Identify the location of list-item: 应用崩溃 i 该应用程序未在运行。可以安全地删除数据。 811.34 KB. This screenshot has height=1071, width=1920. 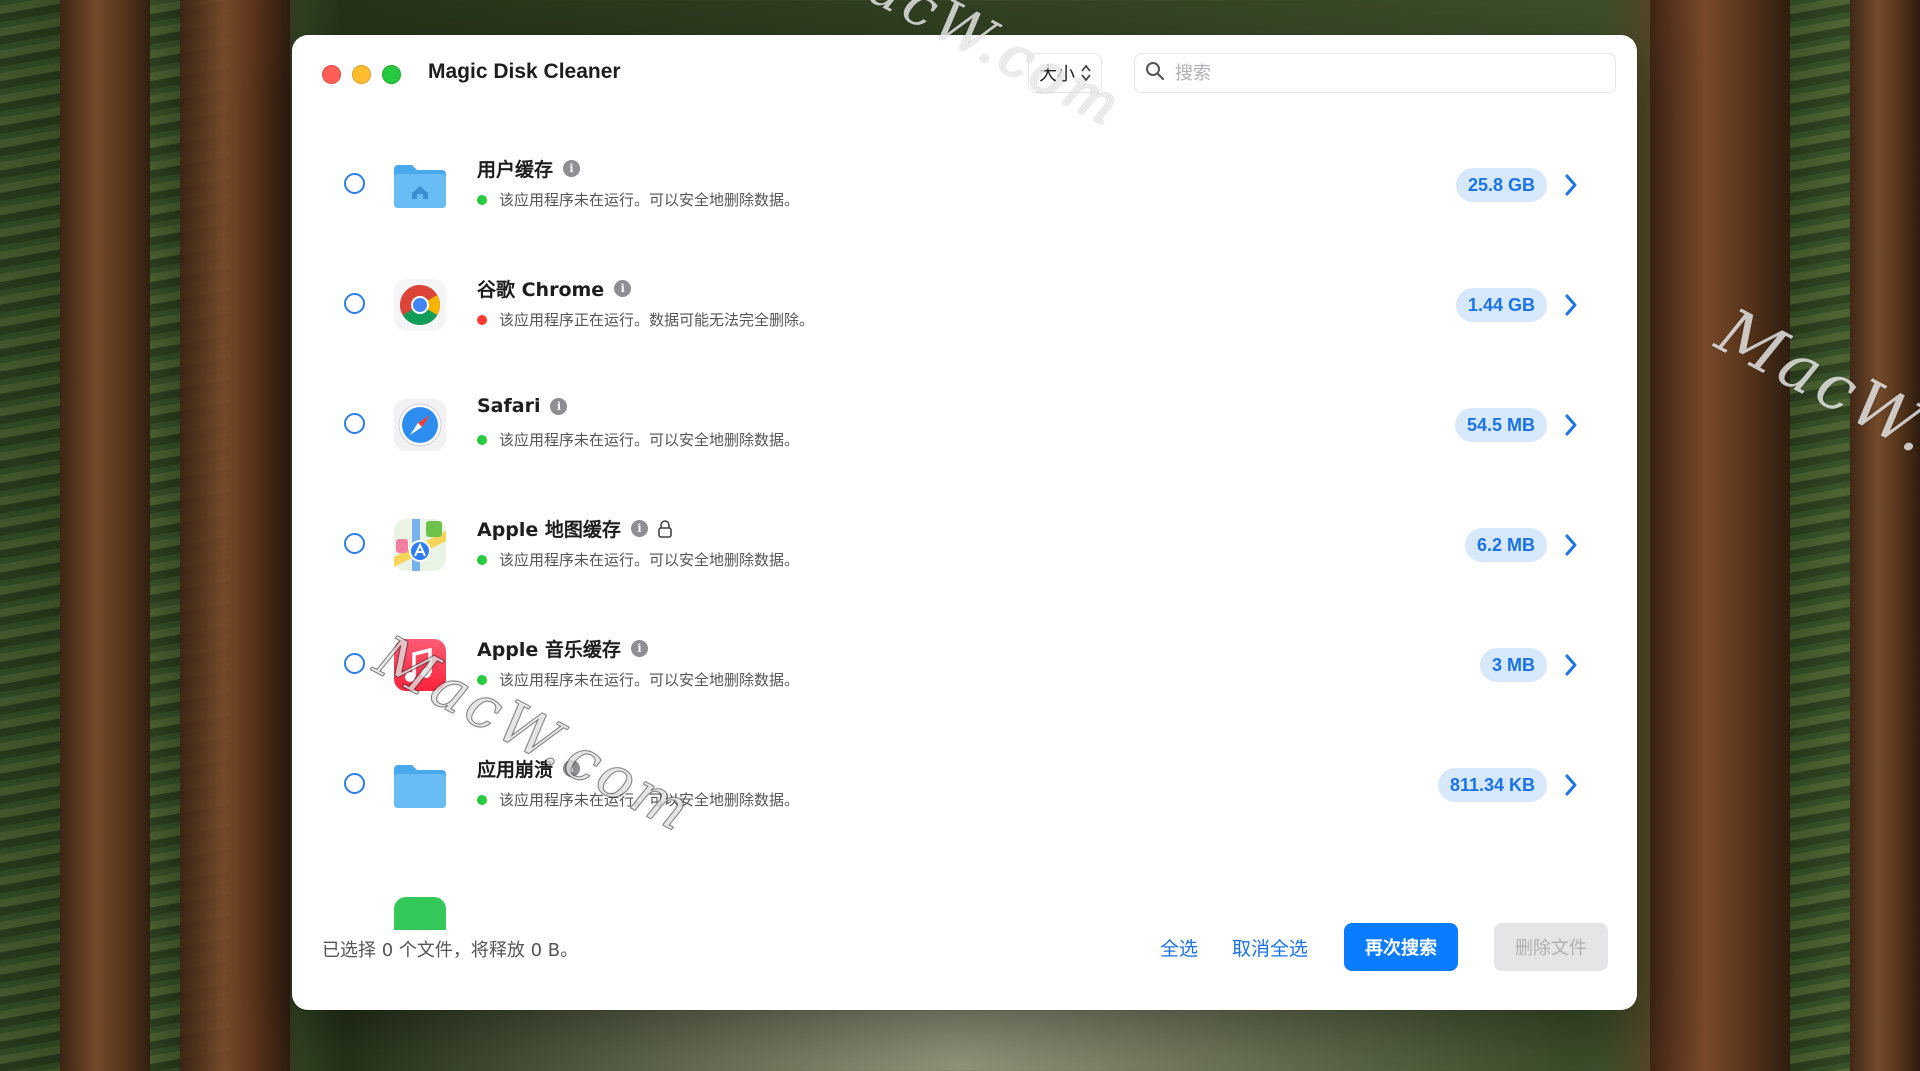
(964, 785).